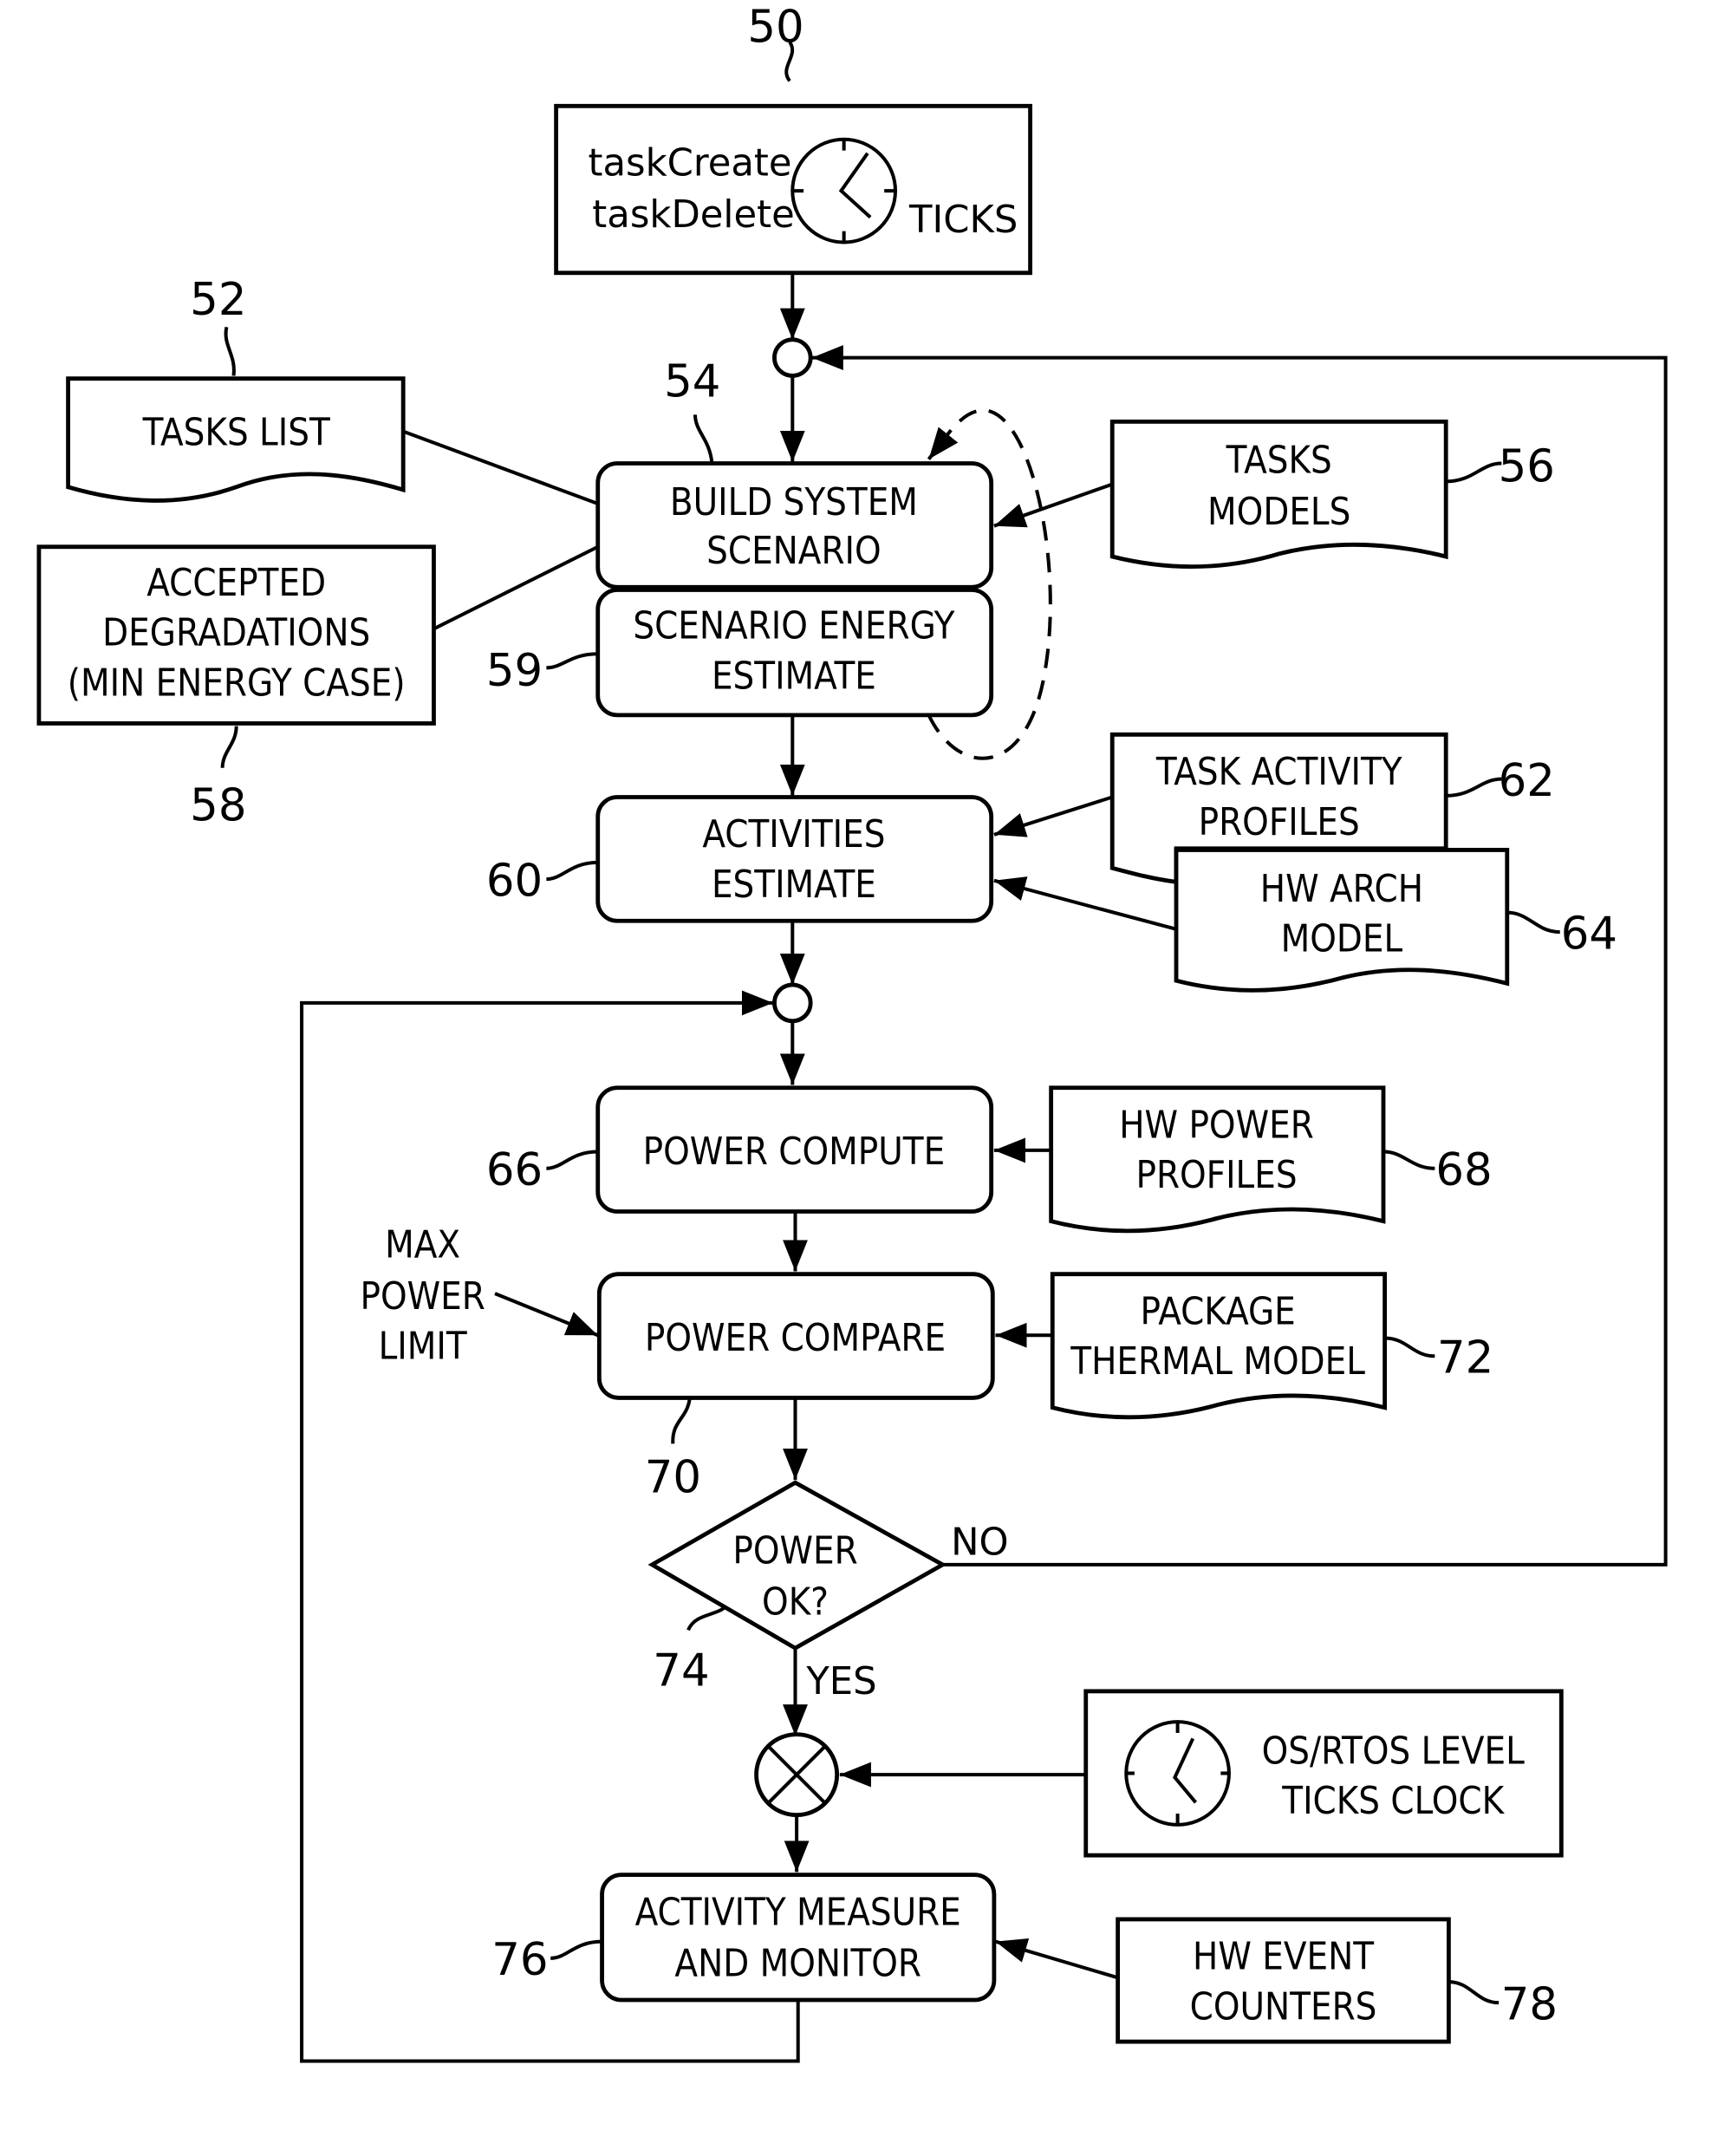 This screenshot has width=1724, height=2156. What do you see at coordinates (514, 671) in the screenshot?
I see `ref-59: 59` at bounding box center [514, 671].